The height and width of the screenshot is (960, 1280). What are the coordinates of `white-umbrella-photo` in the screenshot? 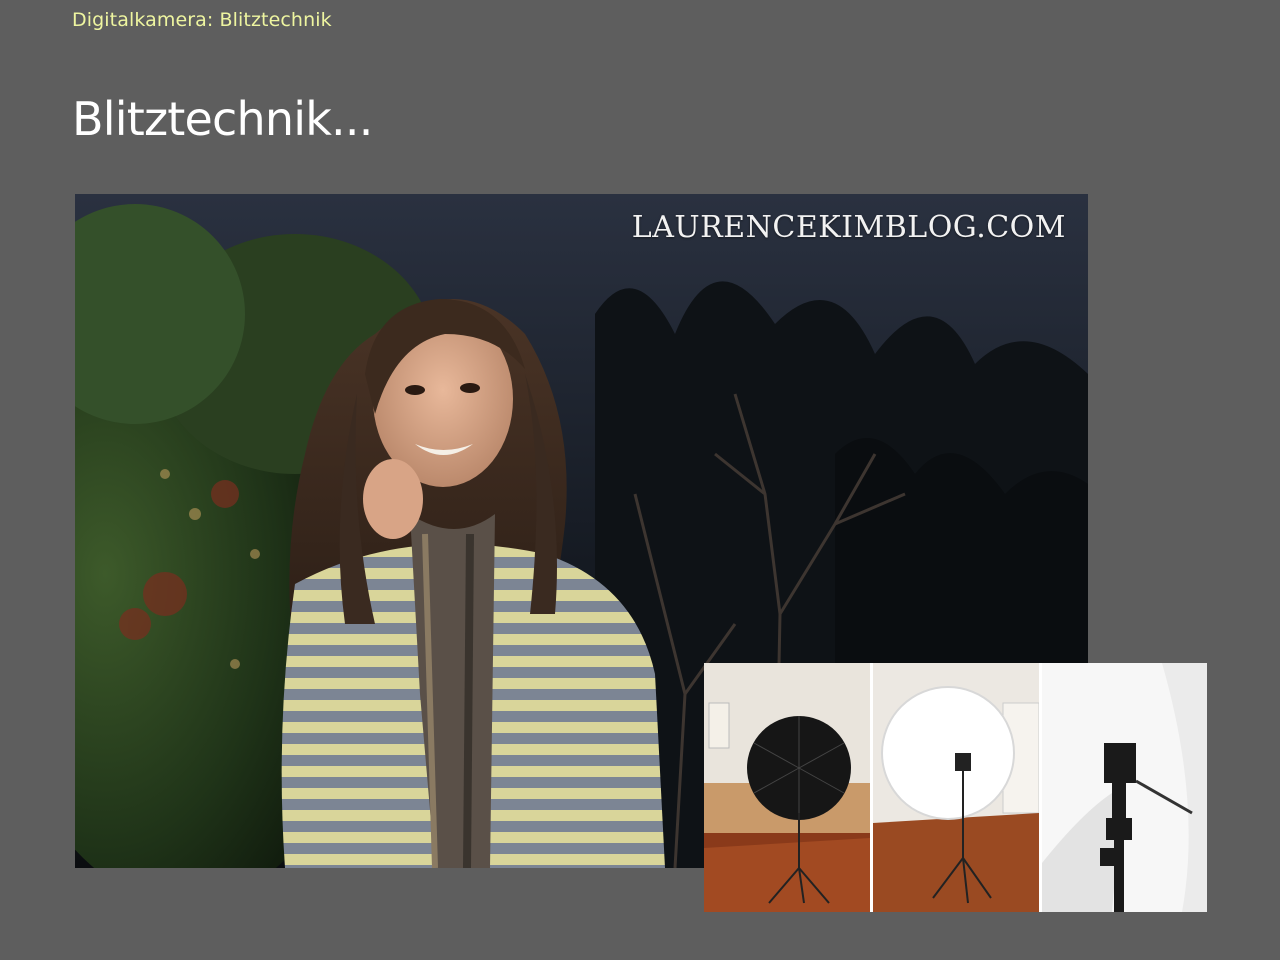 It's located at (956, 787).